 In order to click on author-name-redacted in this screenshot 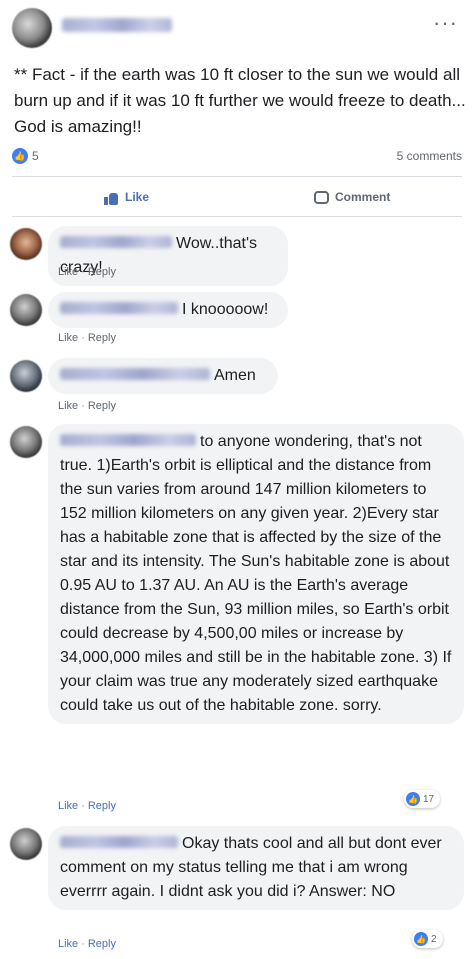, I will do `click(117, 25)`.